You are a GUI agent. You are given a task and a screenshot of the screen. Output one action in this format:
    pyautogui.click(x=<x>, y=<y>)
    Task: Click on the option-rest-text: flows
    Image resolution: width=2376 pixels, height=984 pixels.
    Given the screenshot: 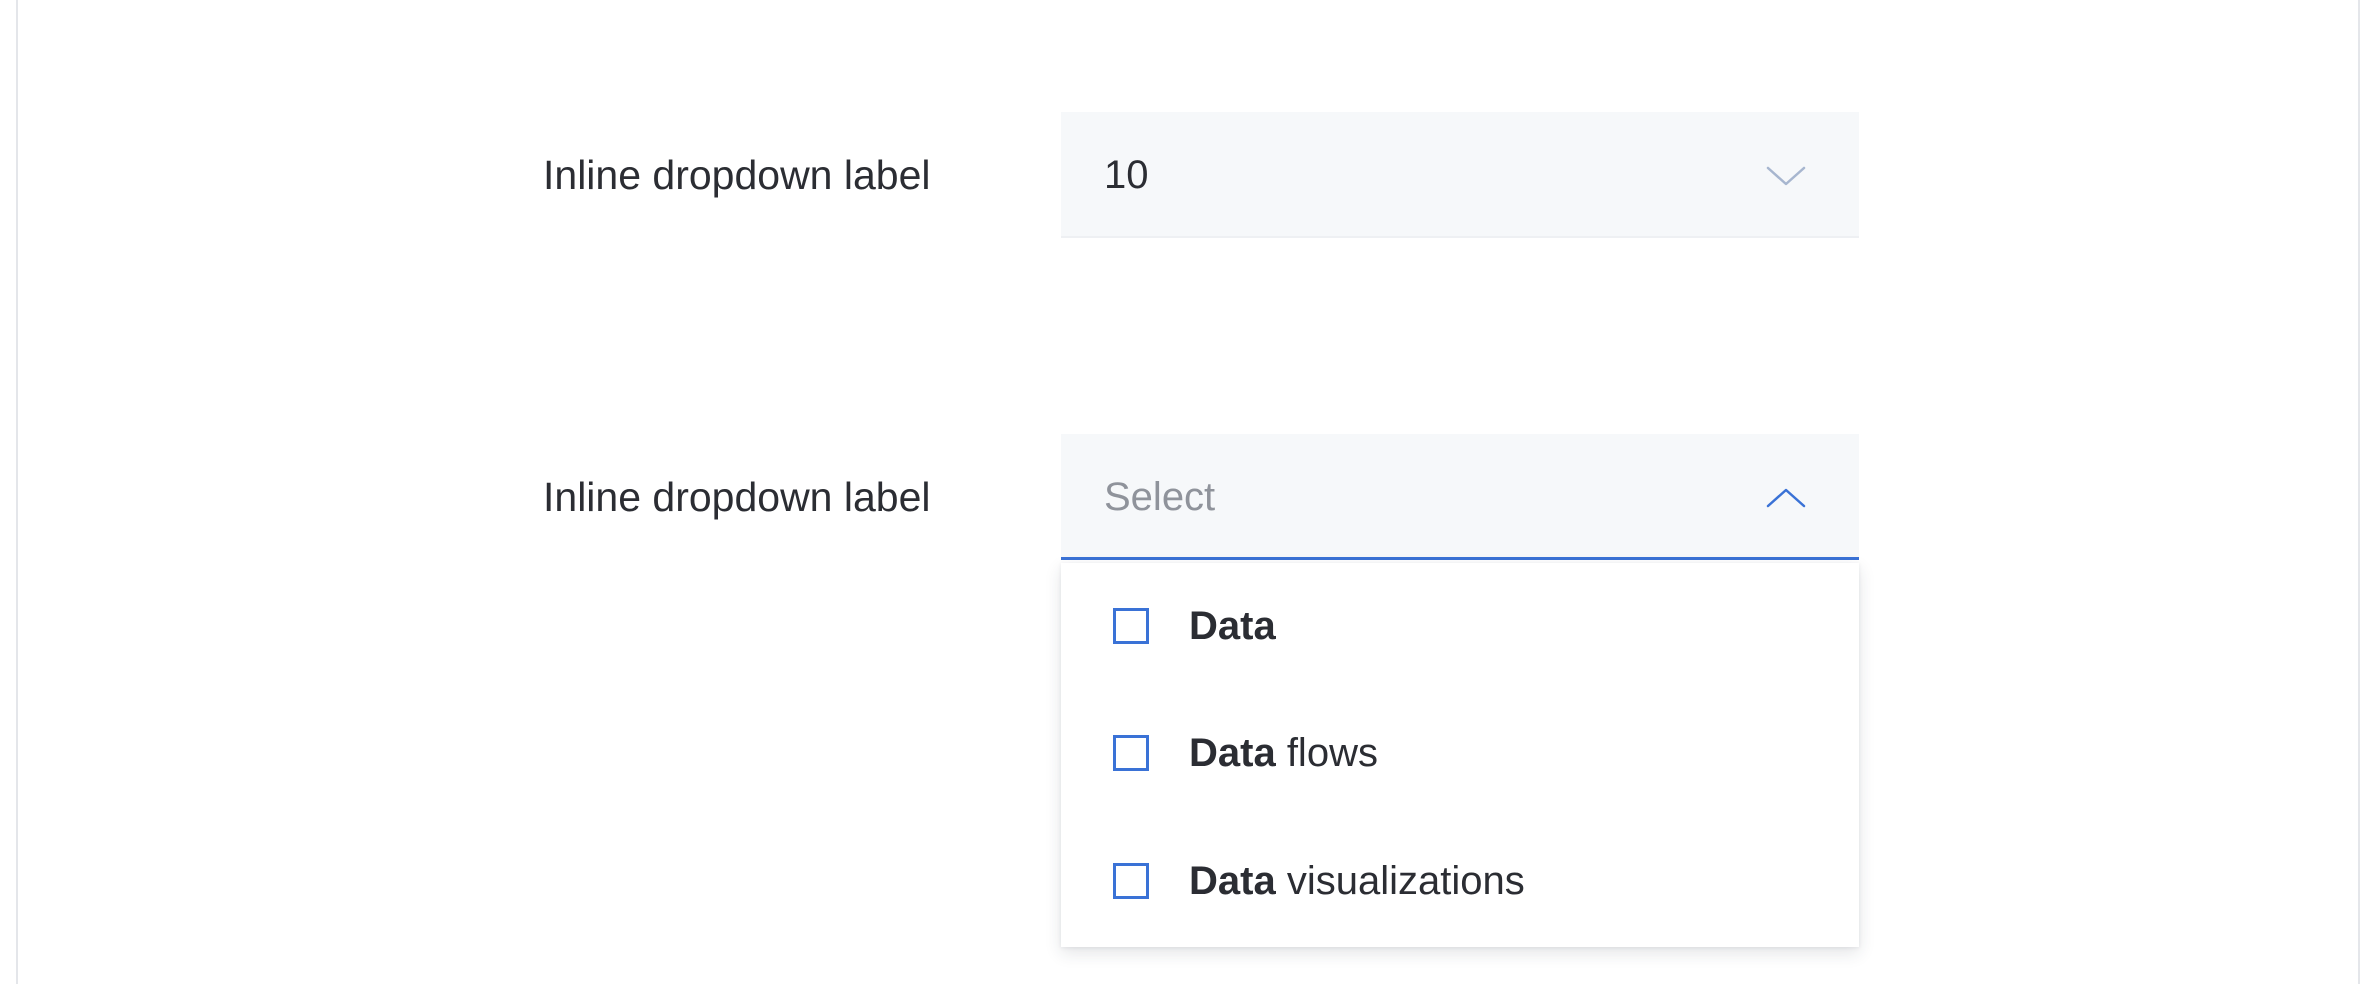 What is the action you would take?
    pyautogui.click(x=1326, y=753)
    